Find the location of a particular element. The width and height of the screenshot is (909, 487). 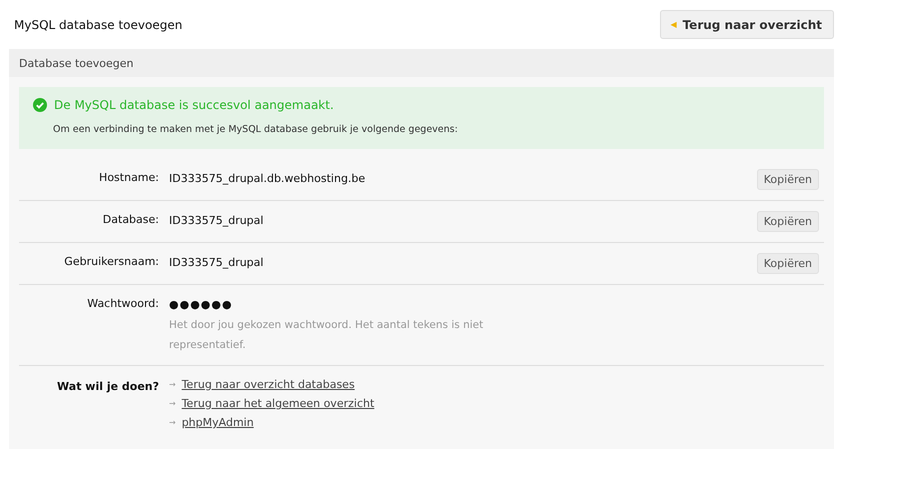

field-label: Wachtwoord: is located at coordinates (123, 303).